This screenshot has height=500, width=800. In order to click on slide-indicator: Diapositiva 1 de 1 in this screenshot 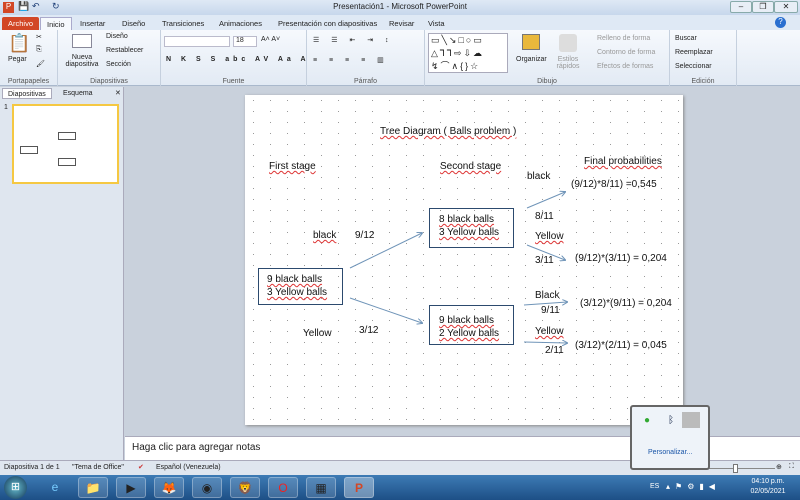, I will do `click(32, 467)`.